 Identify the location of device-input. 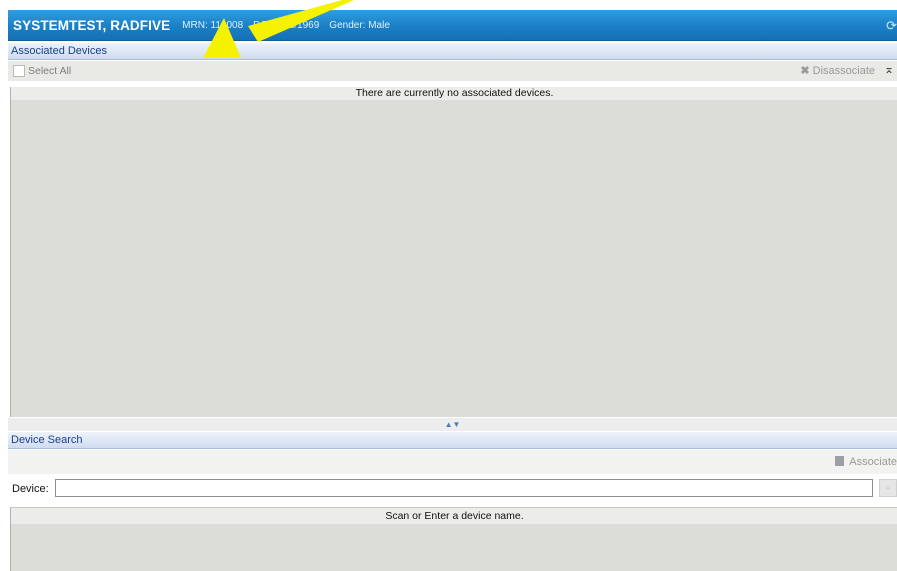
(464, 488).